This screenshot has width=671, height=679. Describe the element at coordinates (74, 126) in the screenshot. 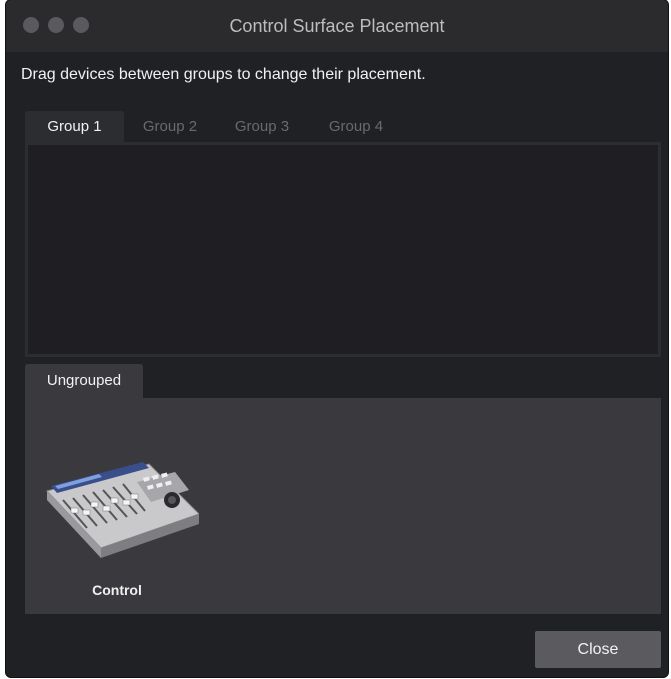

I see `tab-group-1: Group 1` at that location.